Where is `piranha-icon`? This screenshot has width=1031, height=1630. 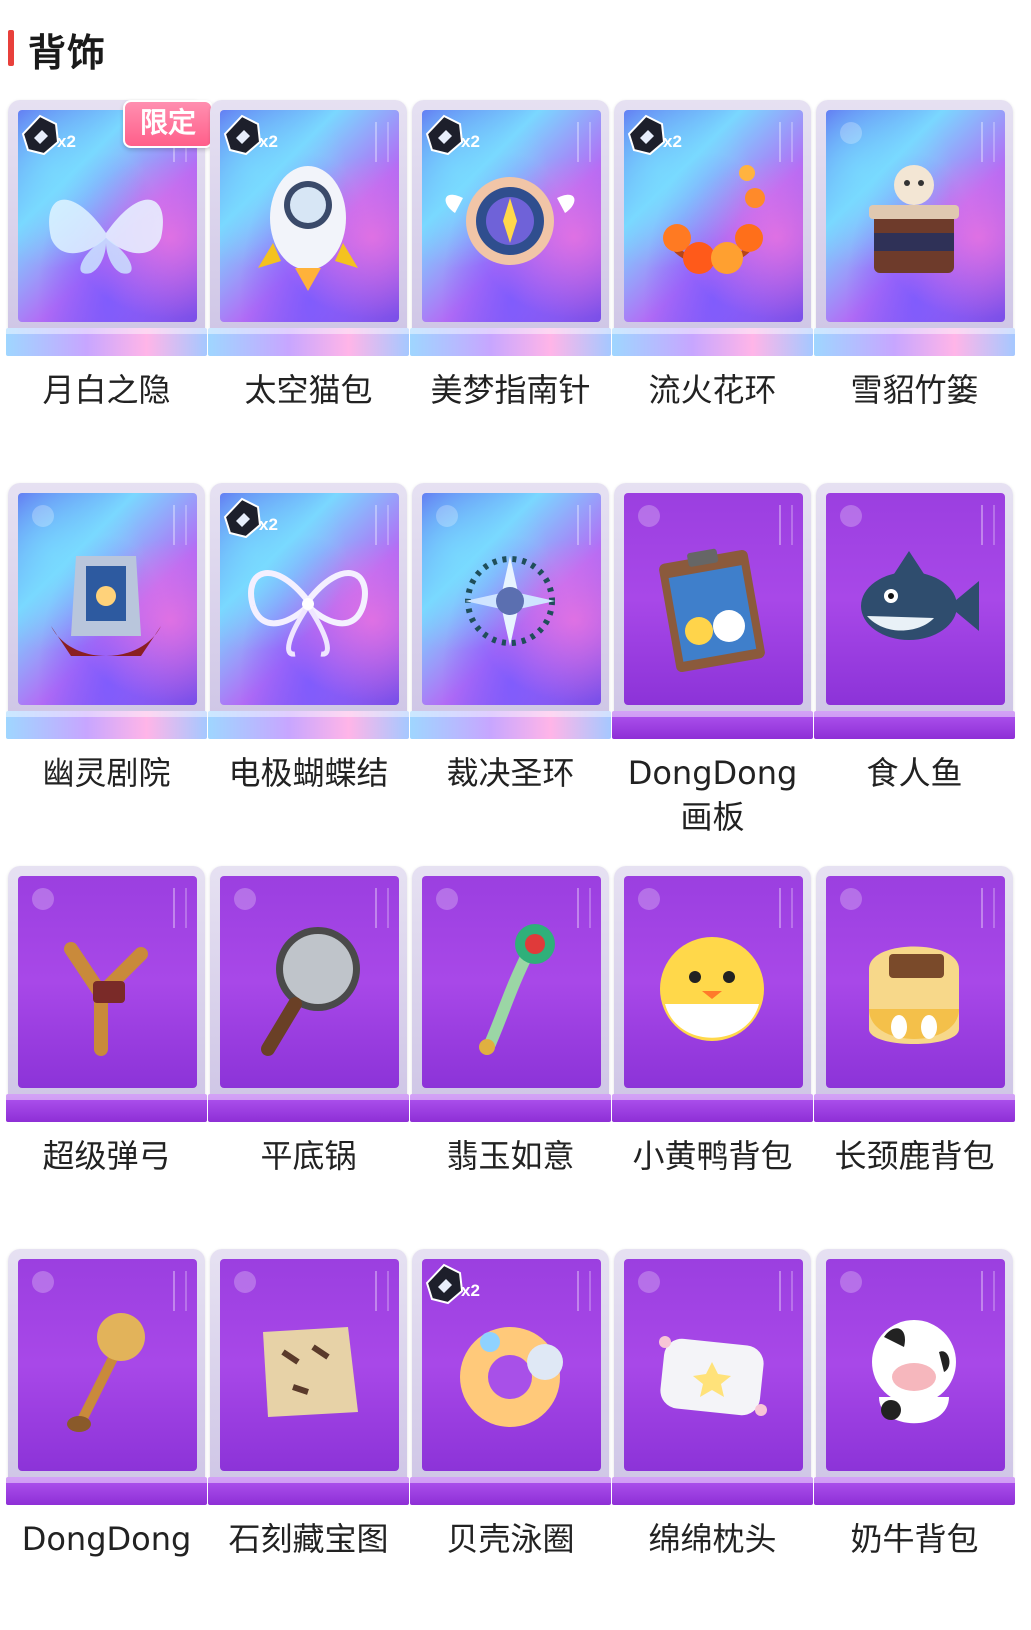
piranha-icon is located at coordinates (914, 601).